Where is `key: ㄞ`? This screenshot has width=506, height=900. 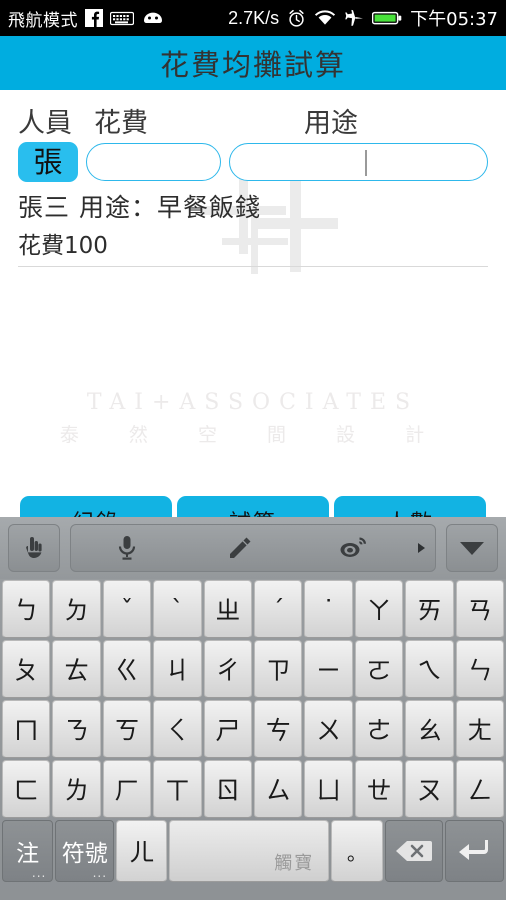 key: ㄞ is located at coordinates (429, 609).